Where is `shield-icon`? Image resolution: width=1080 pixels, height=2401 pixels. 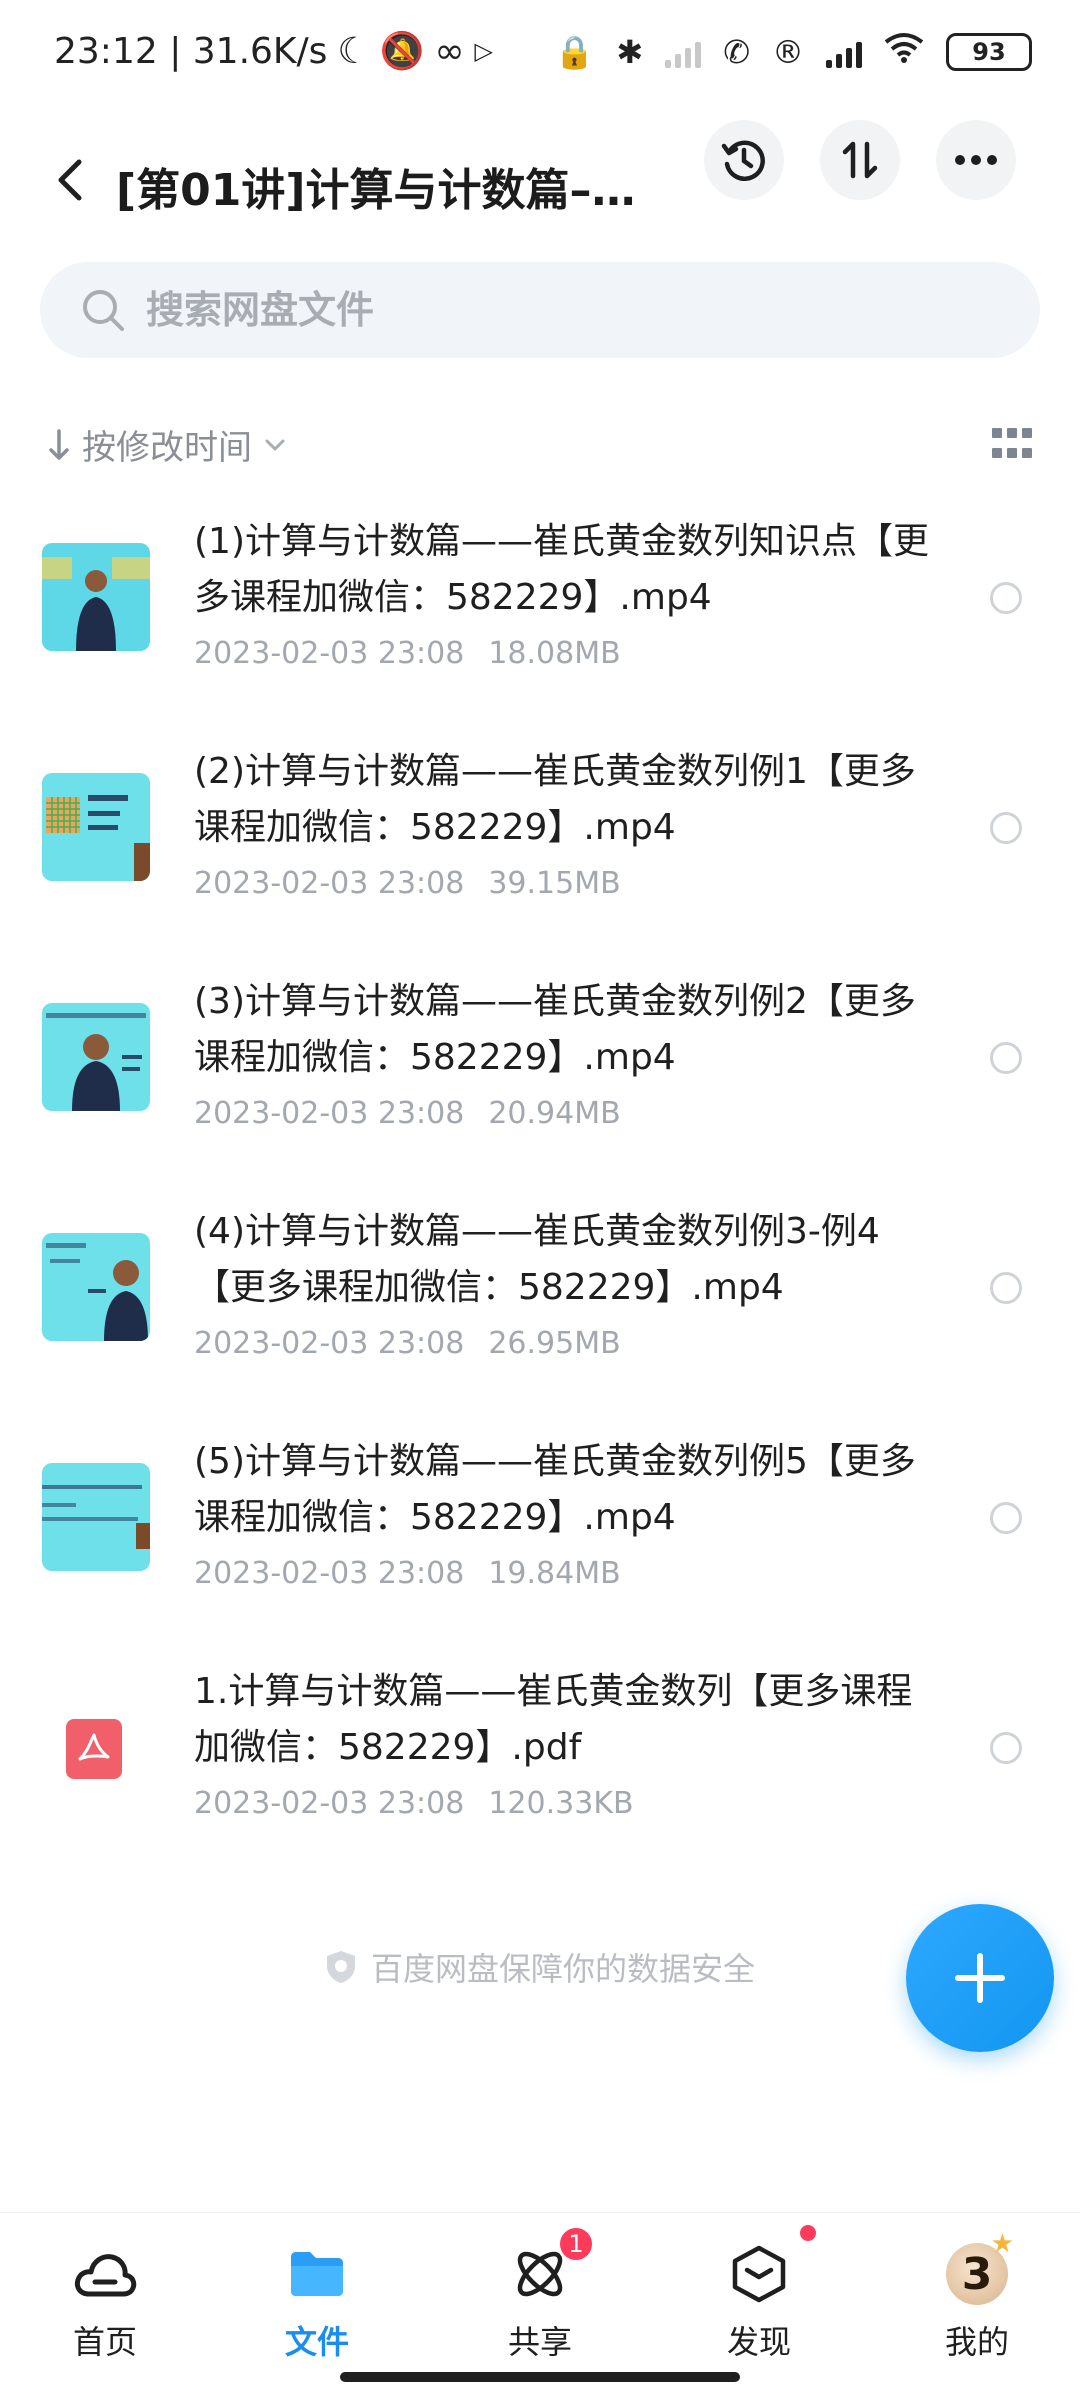 shield-icon is located at coordinates (340, 1967).